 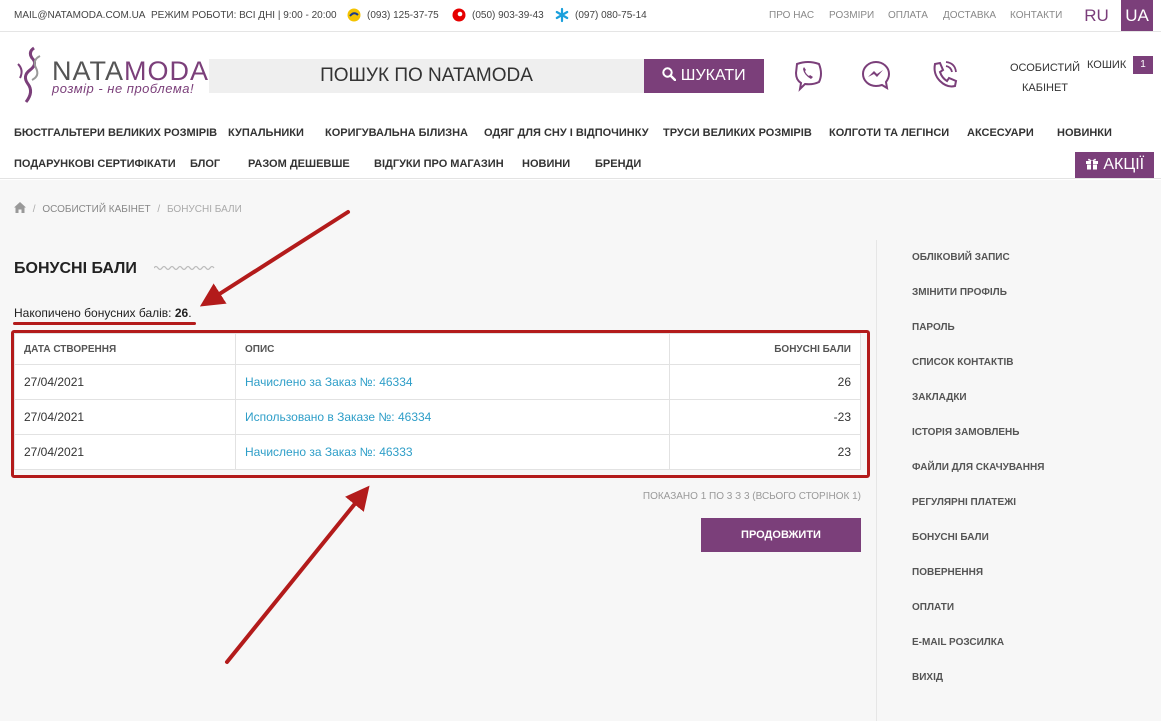 I want to click on nav-reviews: ВІДГУКИ ПРО МАГАЗИН, so click(x=439, y=164).